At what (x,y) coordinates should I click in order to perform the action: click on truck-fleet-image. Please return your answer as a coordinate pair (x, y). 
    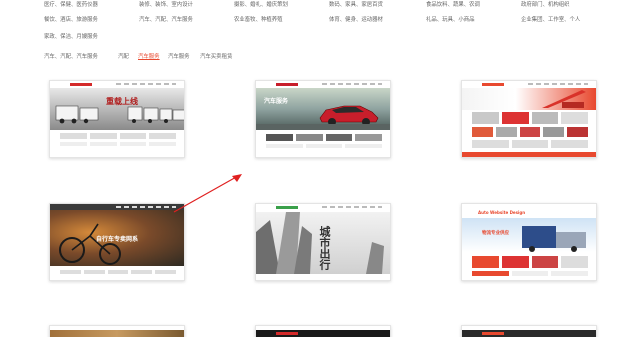
    Looking at the image, I should click on (117, 109).